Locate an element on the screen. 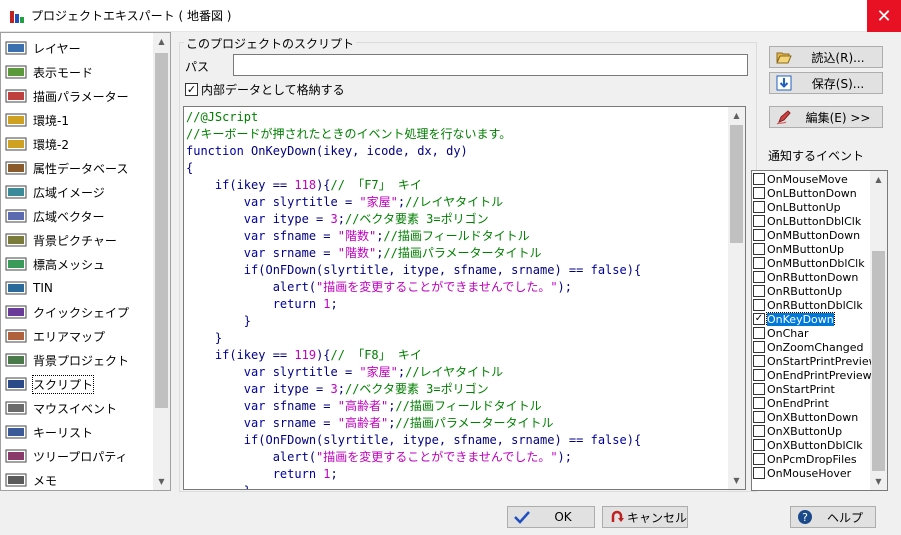 This screenshot has width=901, height=535. sidebar-item: 背景ピクチャー is located at coordinates (79, 240).